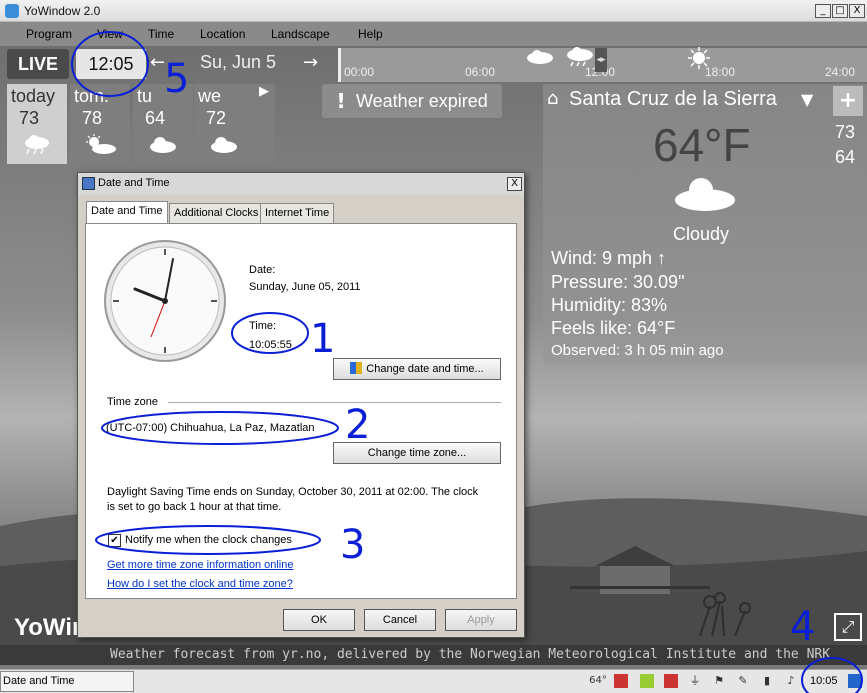  I want to click on current-time-display: 12:05, so click(111, 64).